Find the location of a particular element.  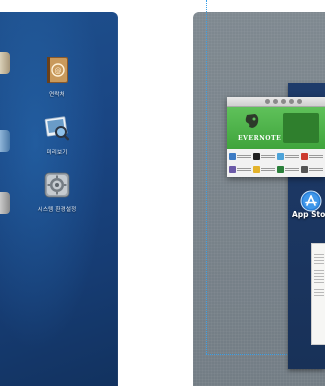

app-label: 연락처 is located at coordinates (57, 95).